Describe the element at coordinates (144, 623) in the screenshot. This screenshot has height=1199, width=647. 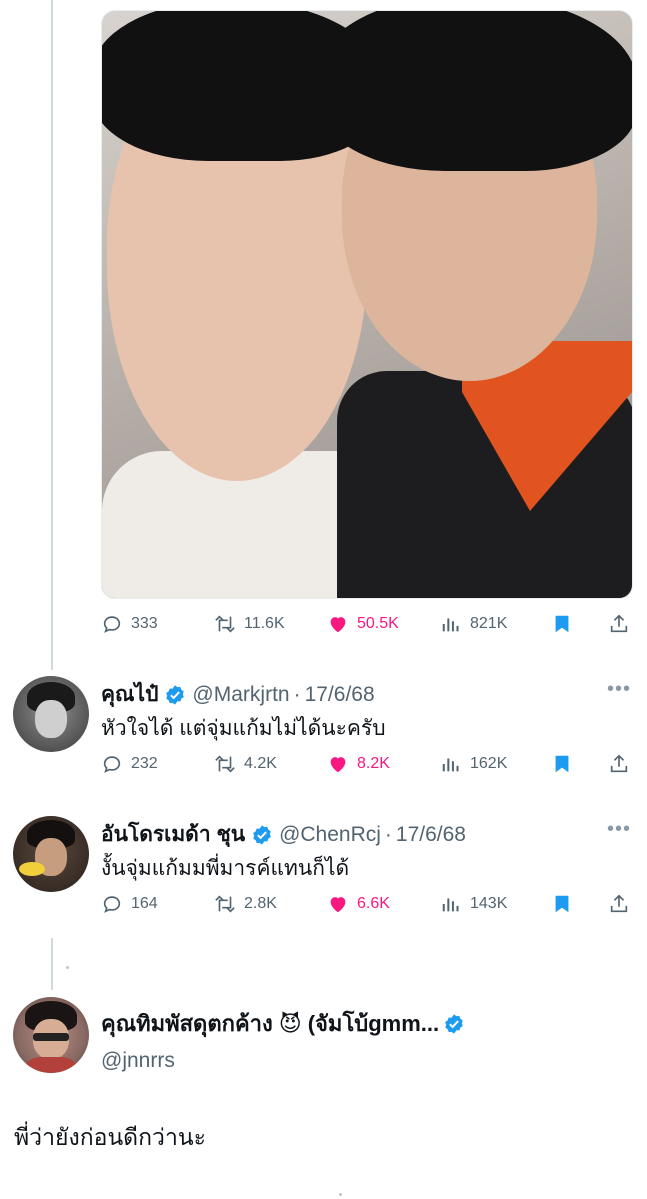
I see `reply-count: 333` at that location.